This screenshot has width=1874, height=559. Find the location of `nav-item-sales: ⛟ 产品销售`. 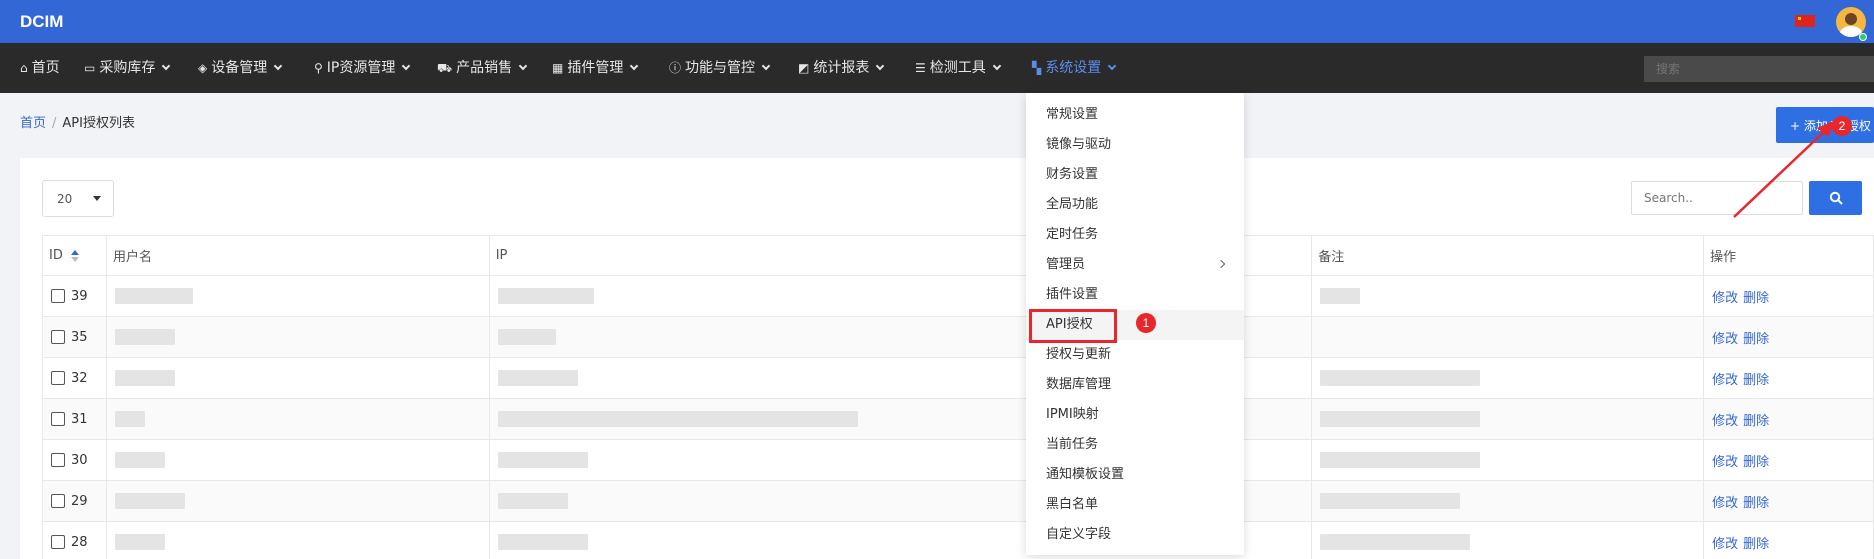

nav-item-sales: ⛟ 产品销售 is located at coordinates (482, 68).